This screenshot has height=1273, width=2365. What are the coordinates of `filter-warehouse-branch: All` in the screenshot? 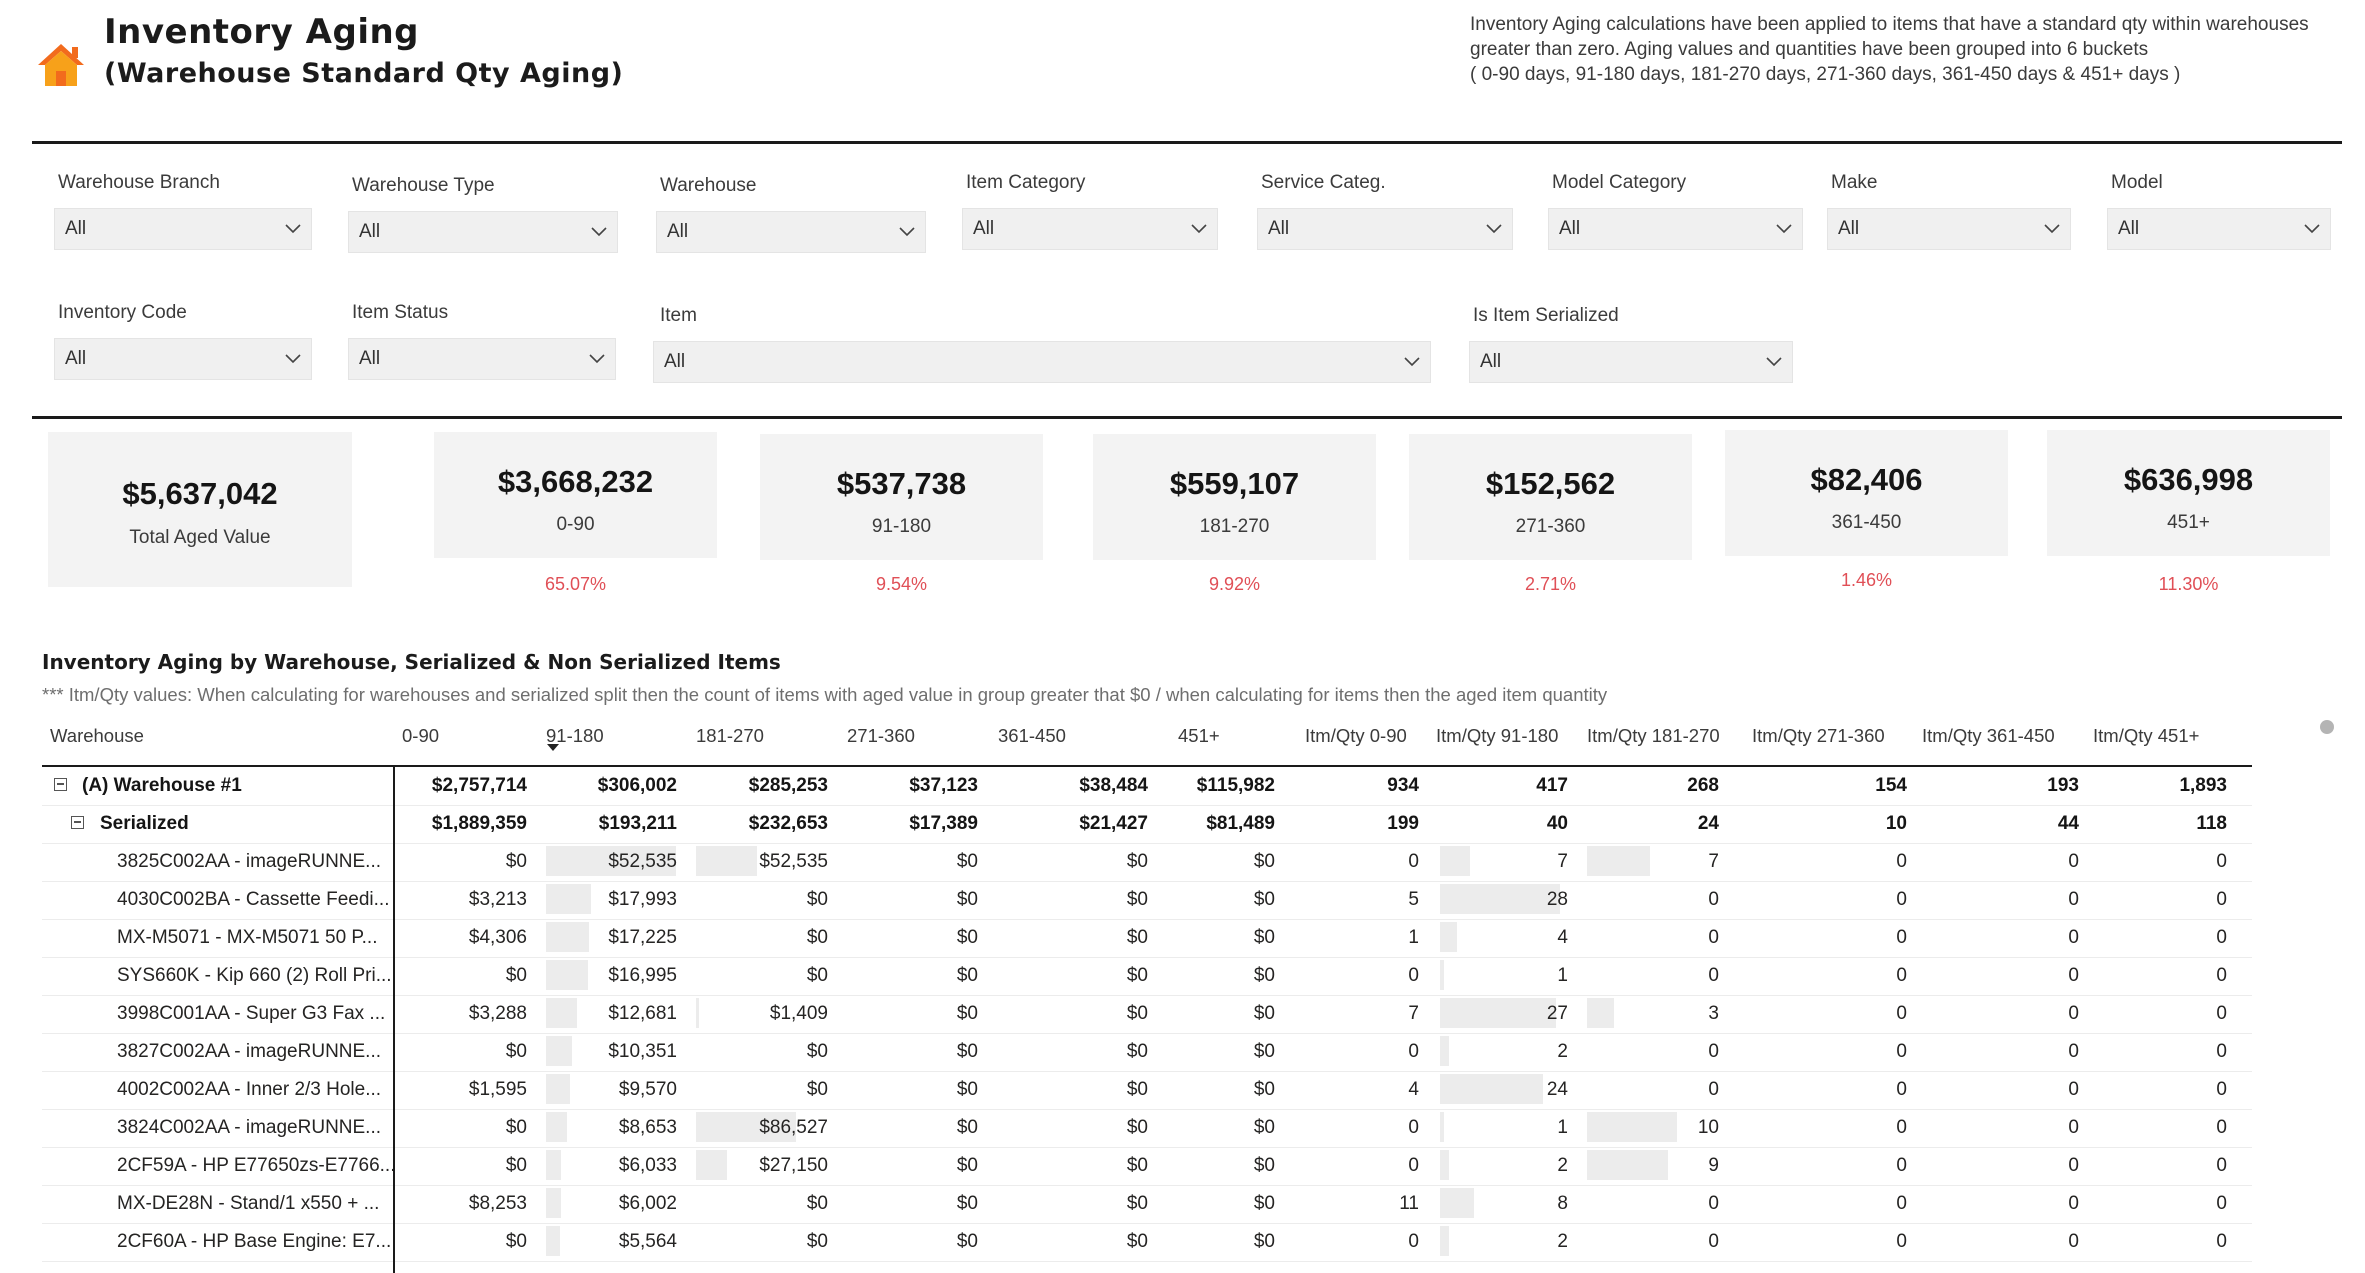 It's located at (183, 229).